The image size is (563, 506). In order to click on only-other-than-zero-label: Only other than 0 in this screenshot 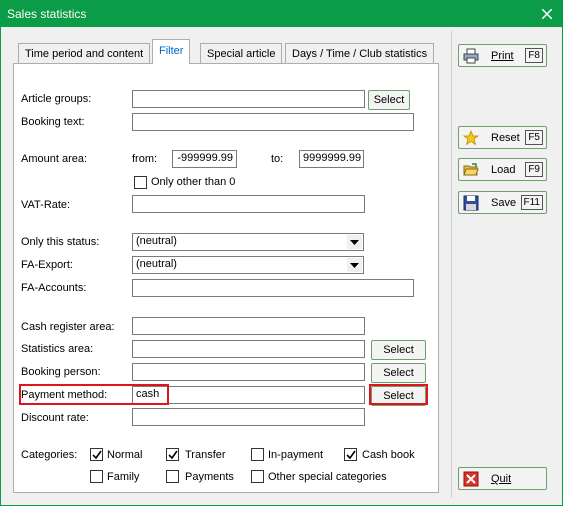, I will do `click(193, 182)`.